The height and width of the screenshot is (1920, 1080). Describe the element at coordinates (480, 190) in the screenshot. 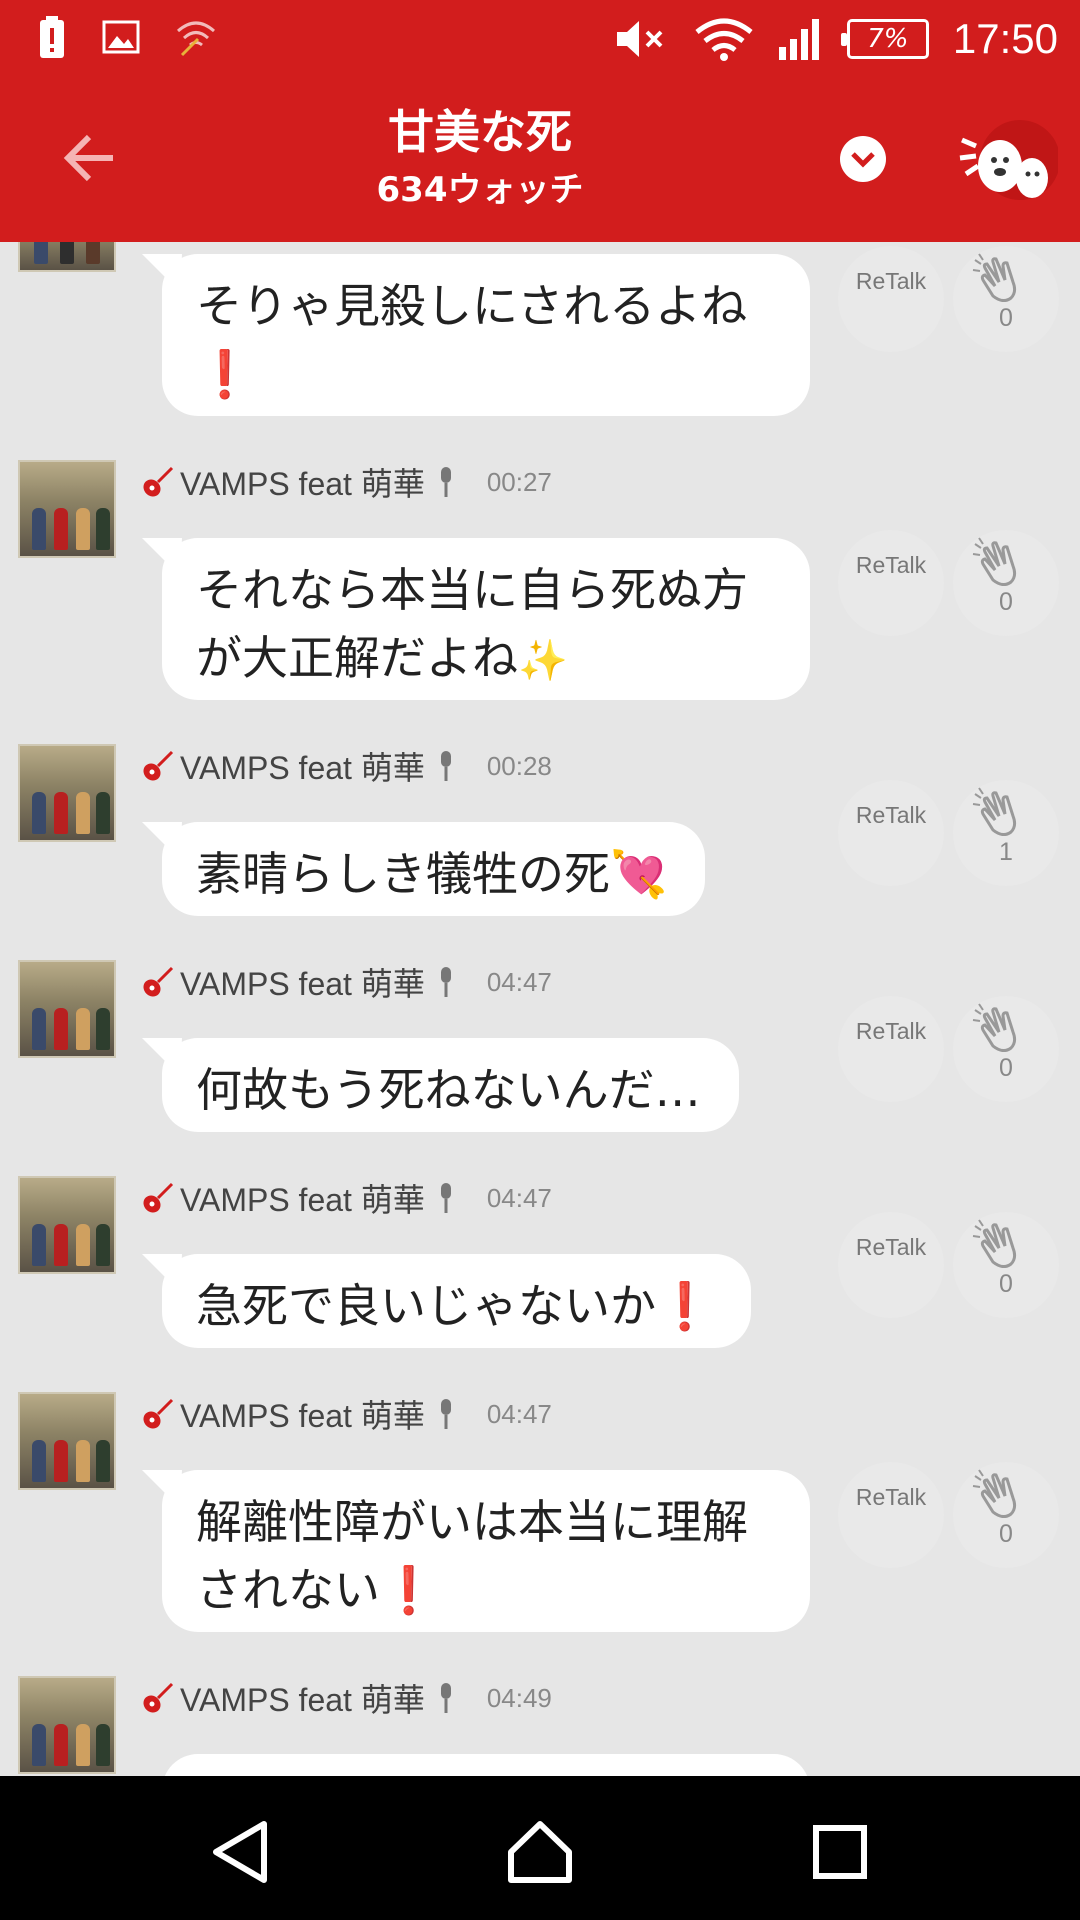

I see `watch-count: 634ウォッチ` at that location.